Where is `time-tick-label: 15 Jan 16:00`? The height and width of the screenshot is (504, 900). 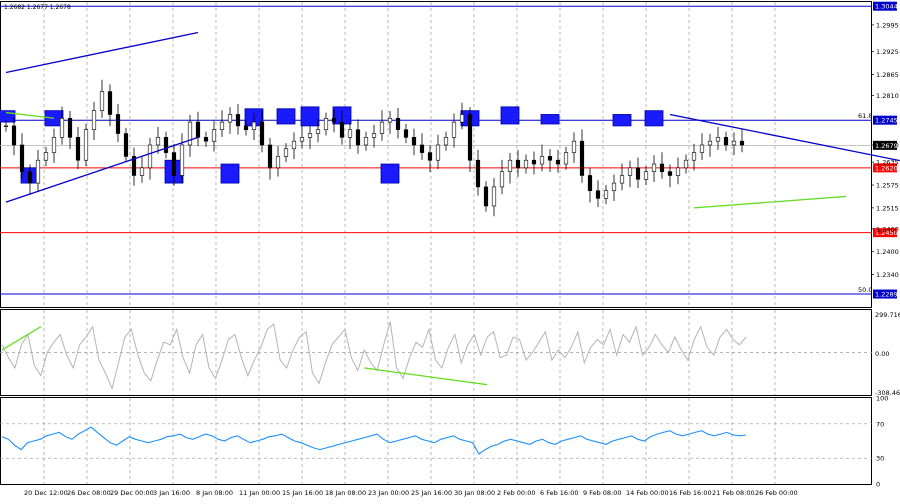 time-tick-label: 15 Jan 16:00 is located at coordinates (302, 493).